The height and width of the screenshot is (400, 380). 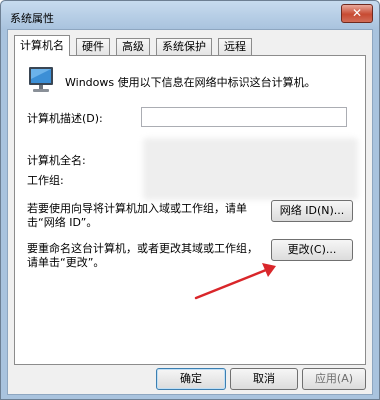 I want to click on description-label: 计算机描述(D):, so click(x=65, y=118).